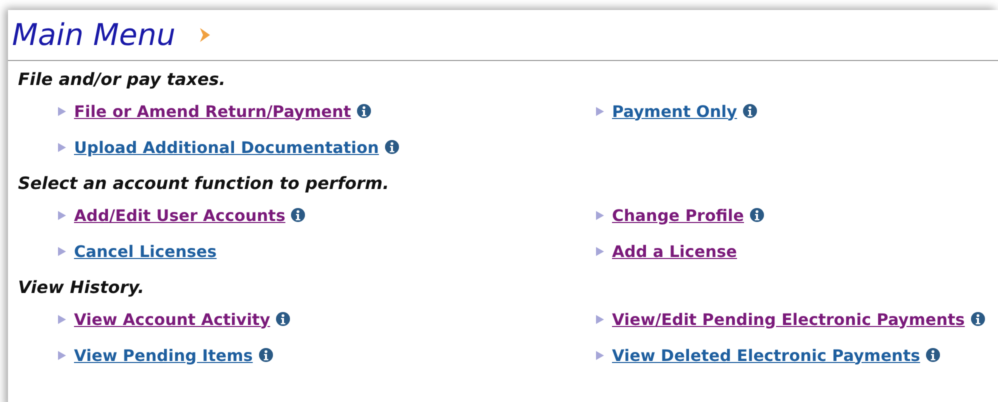 The image size is (998, 402). Describe the element at coordinates (766, 355) in the screenshot. I see `menu-link: View Deleted Electronic Payments` at that location.